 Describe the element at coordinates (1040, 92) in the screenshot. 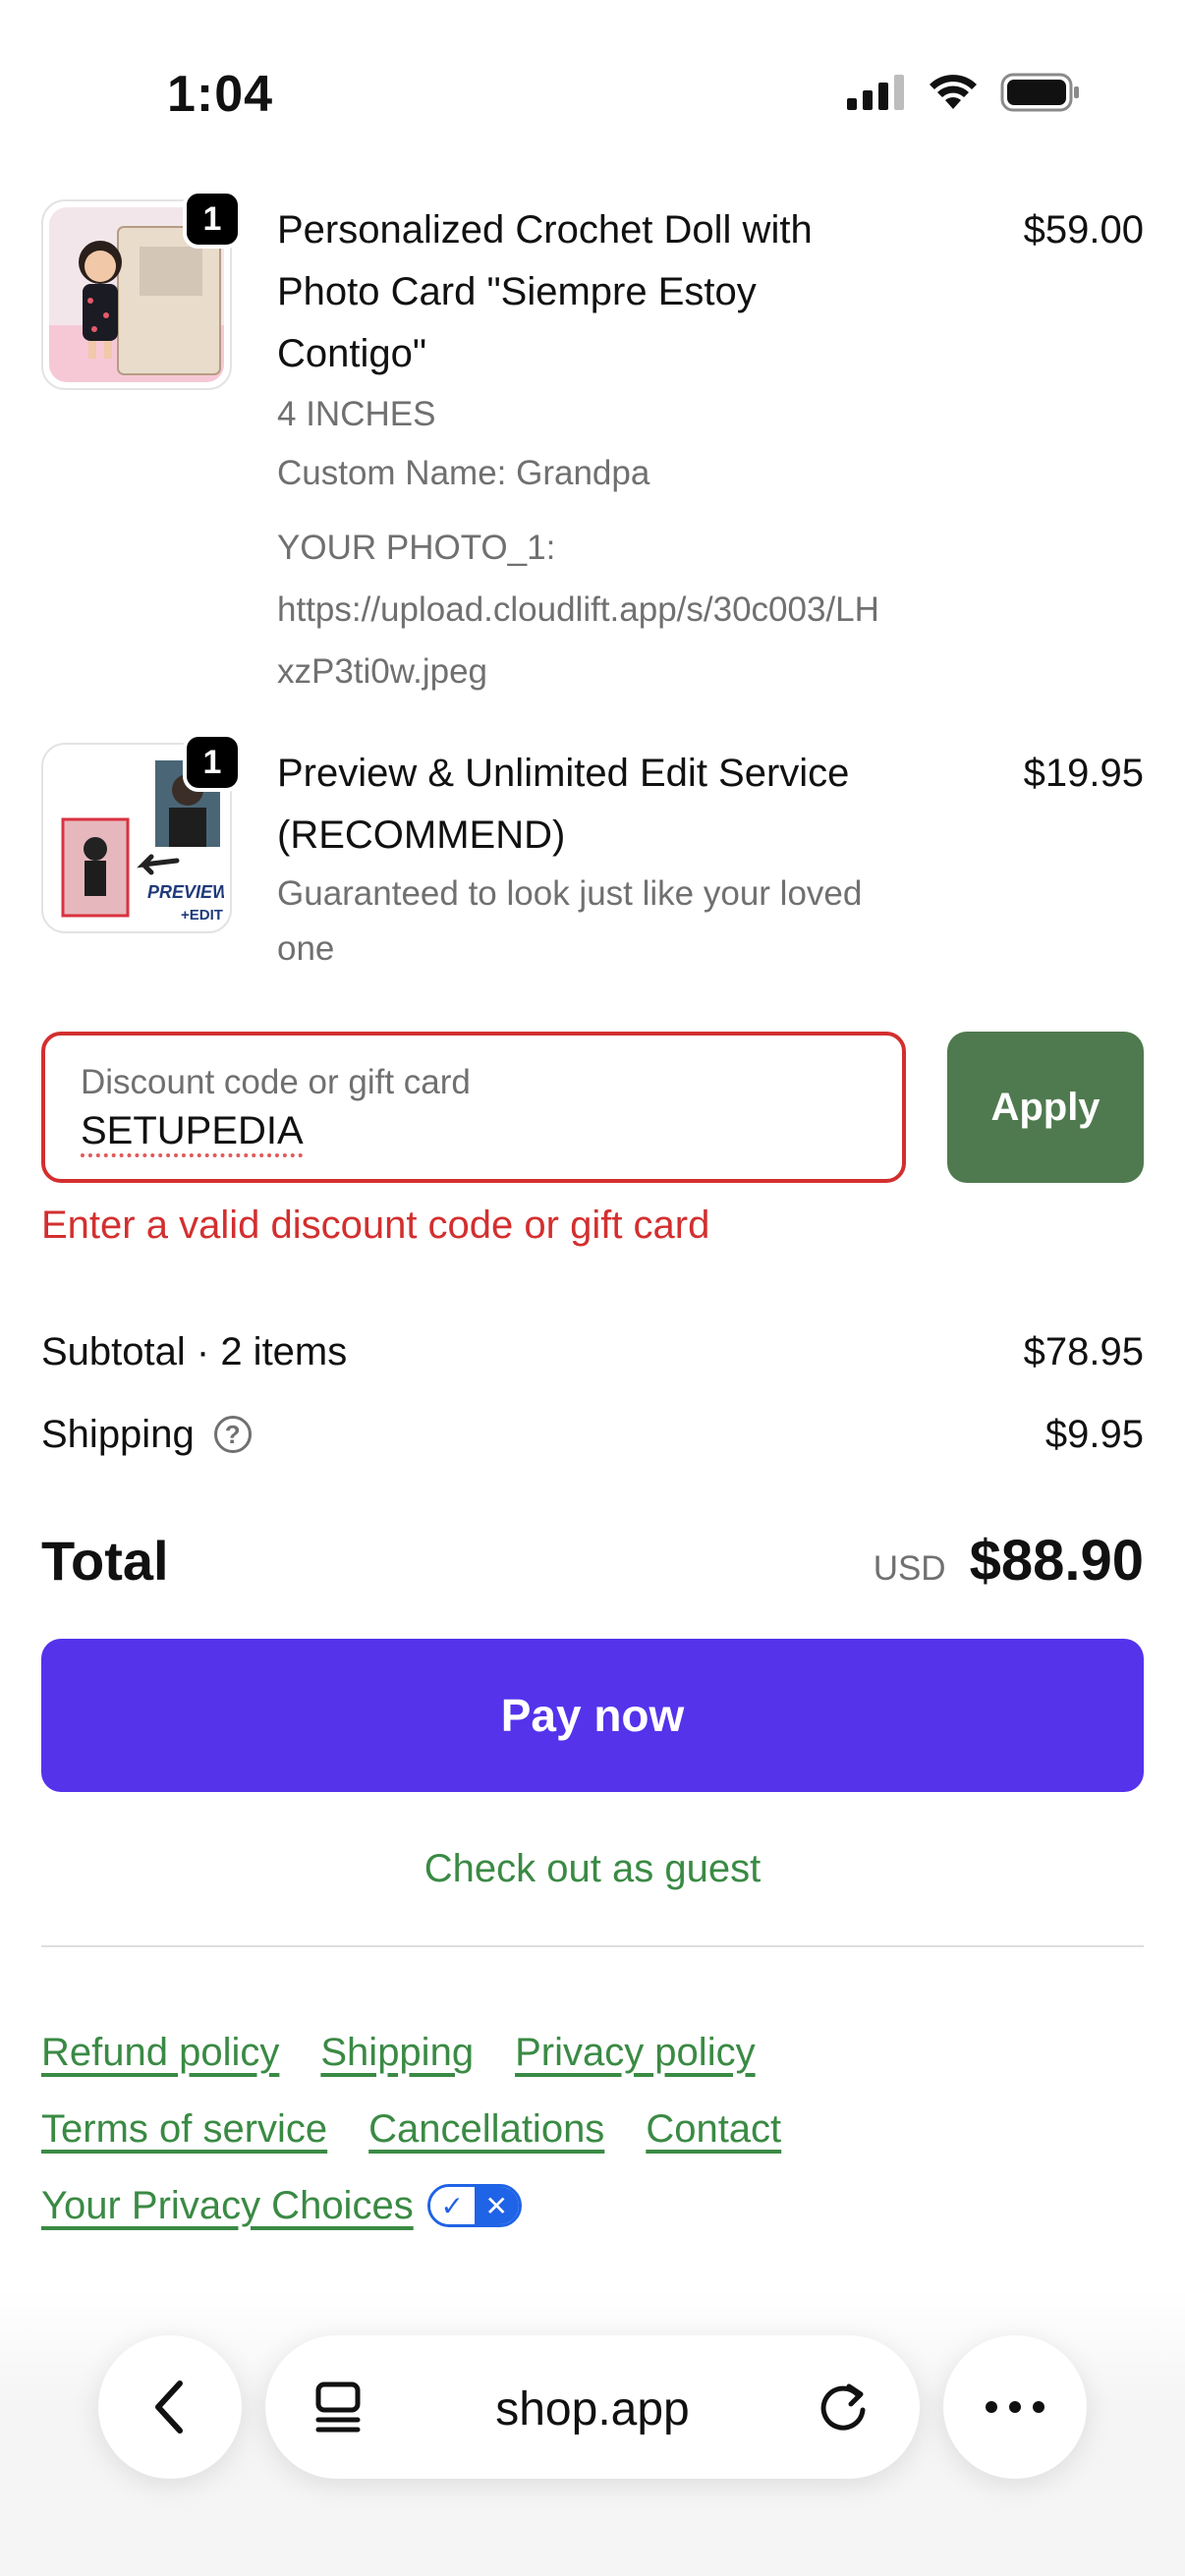

I see `battery-icon` at that location.